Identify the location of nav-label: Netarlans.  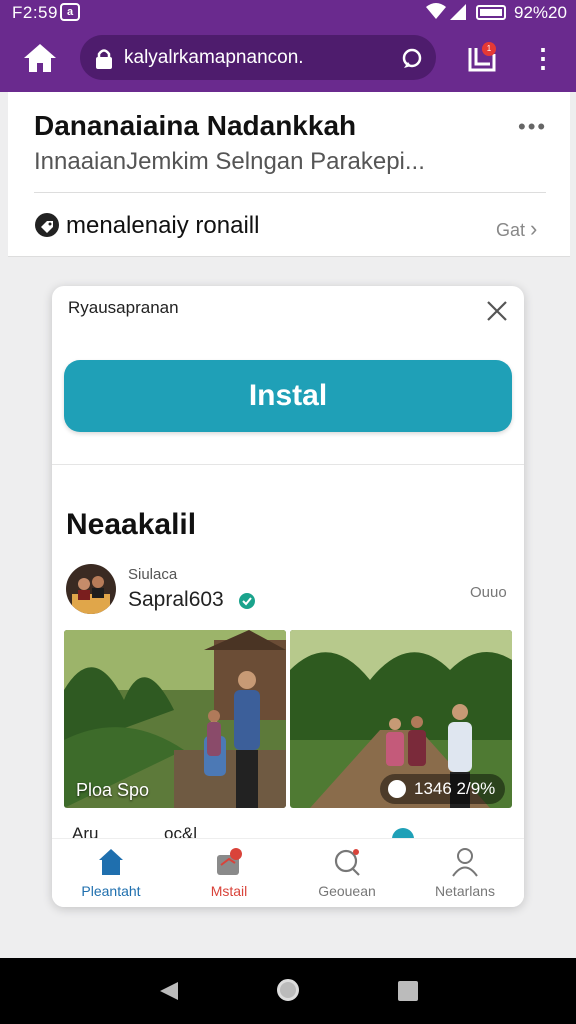
(465, 891).